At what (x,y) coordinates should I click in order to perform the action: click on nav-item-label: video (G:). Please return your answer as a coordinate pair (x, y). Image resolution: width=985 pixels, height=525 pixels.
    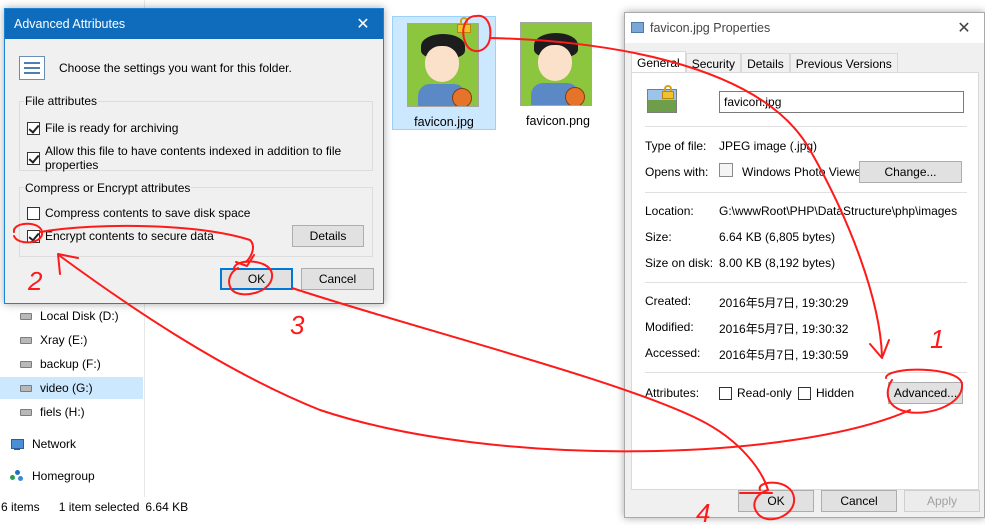
    Looking at the image, I should click on (66, 388).